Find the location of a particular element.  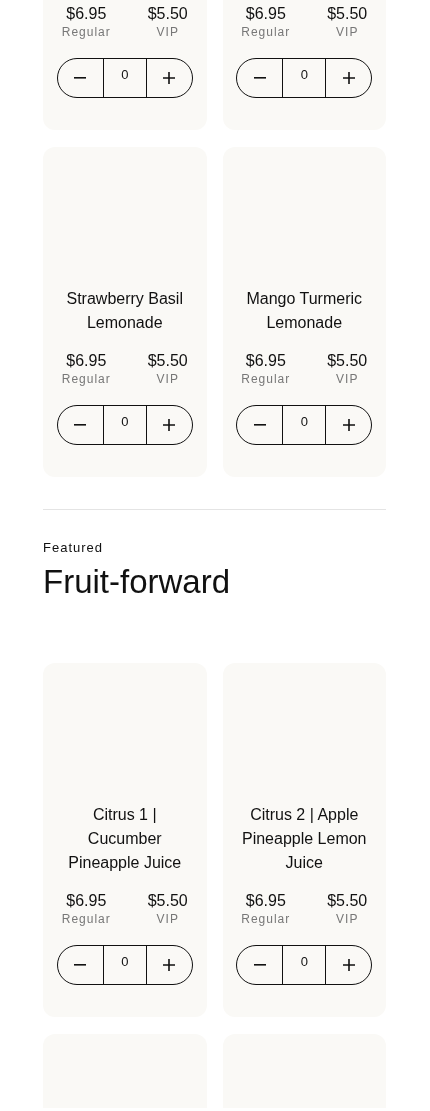

section-title: Fruit-forward is located at coordinates (137, 582).